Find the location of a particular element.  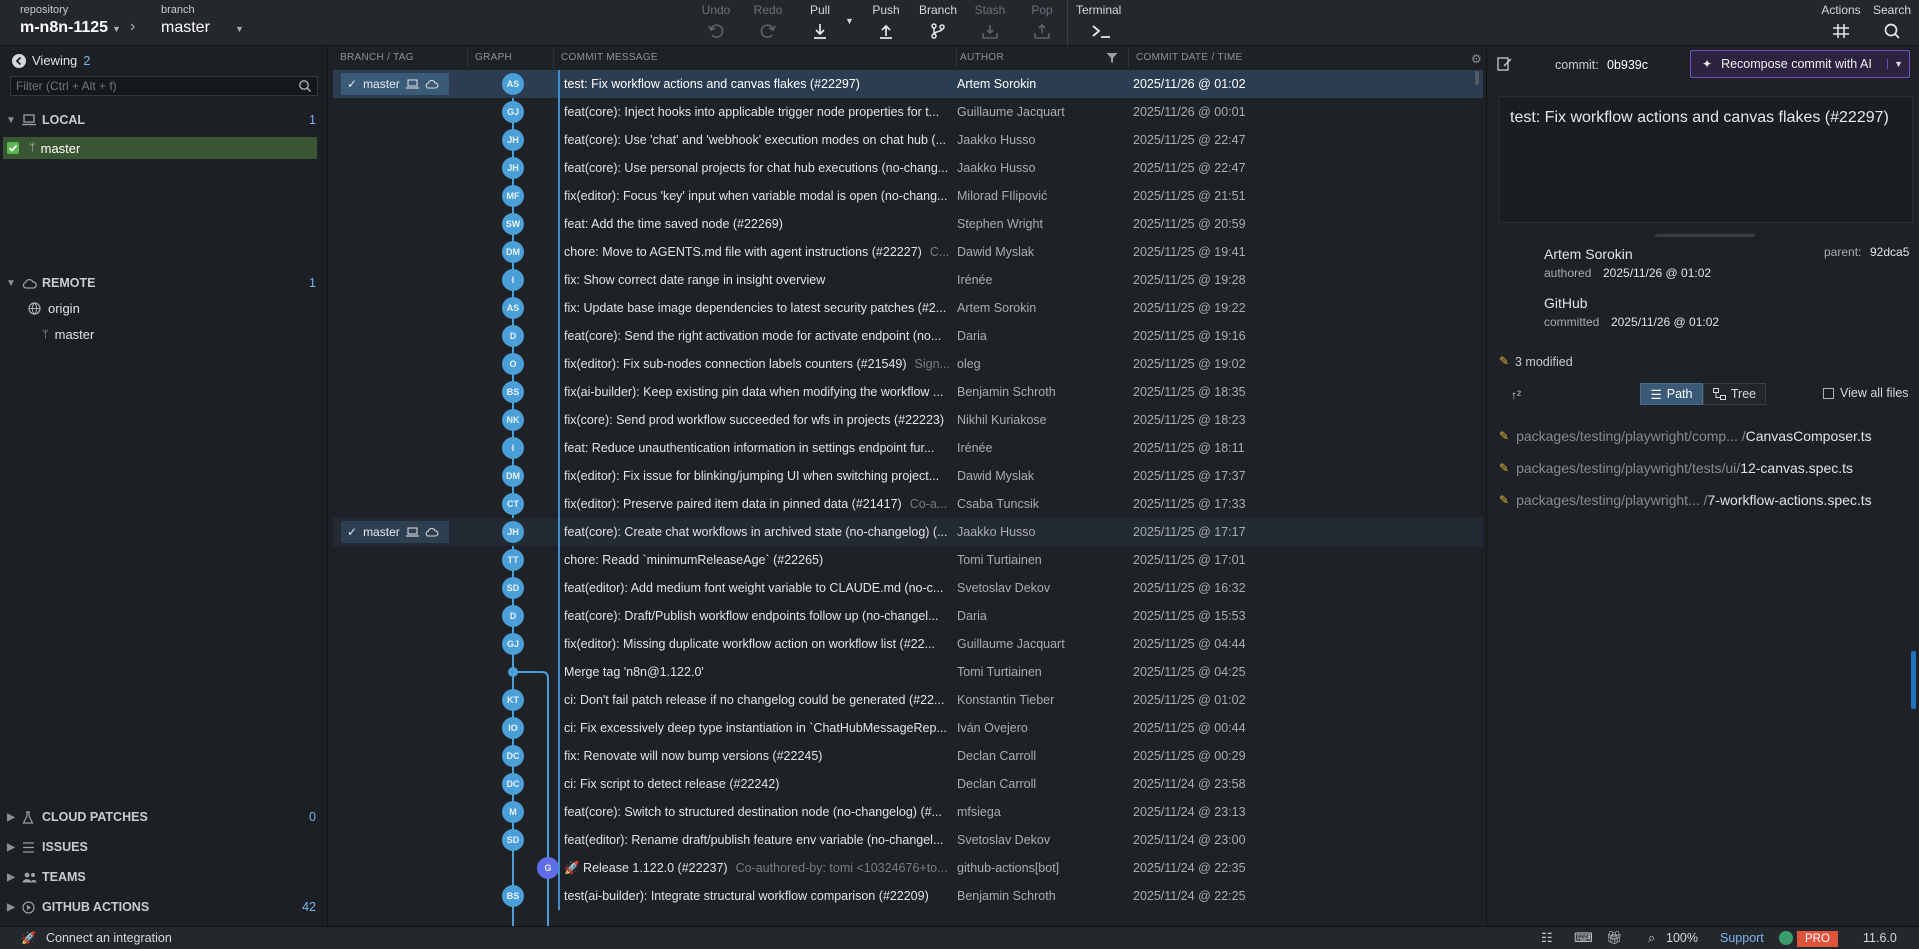

col-header-author: AUTHOR is located at coordinates (1041, 58).